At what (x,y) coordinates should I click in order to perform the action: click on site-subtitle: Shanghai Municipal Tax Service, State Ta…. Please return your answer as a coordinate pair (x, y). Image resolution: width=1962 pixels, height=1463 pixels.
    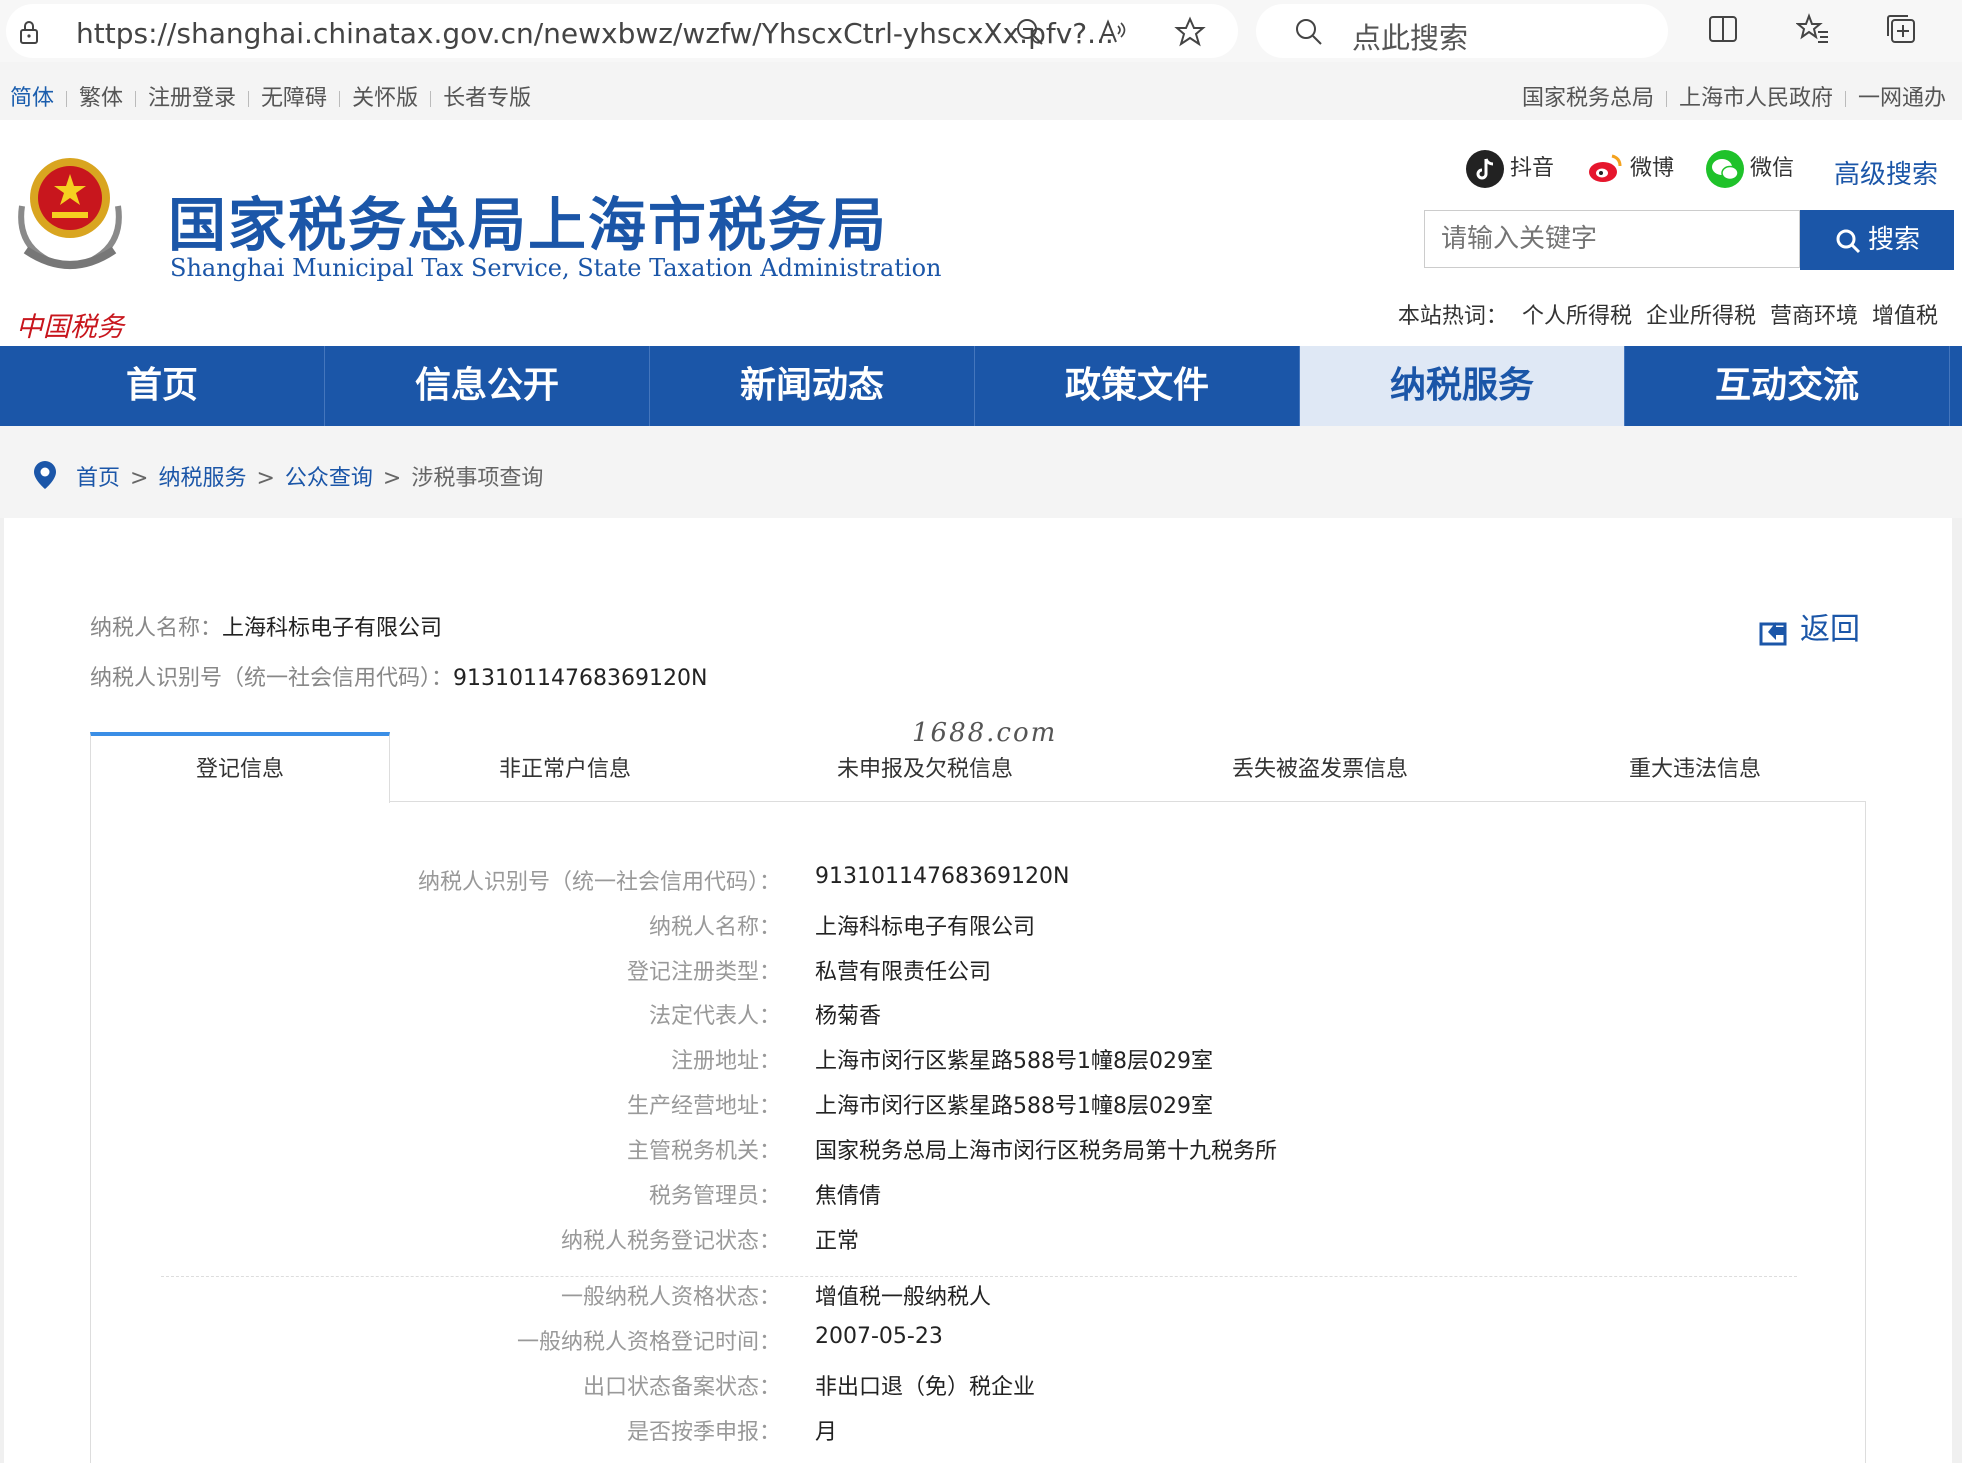
    Looking at the image, I should click on (556, 268).